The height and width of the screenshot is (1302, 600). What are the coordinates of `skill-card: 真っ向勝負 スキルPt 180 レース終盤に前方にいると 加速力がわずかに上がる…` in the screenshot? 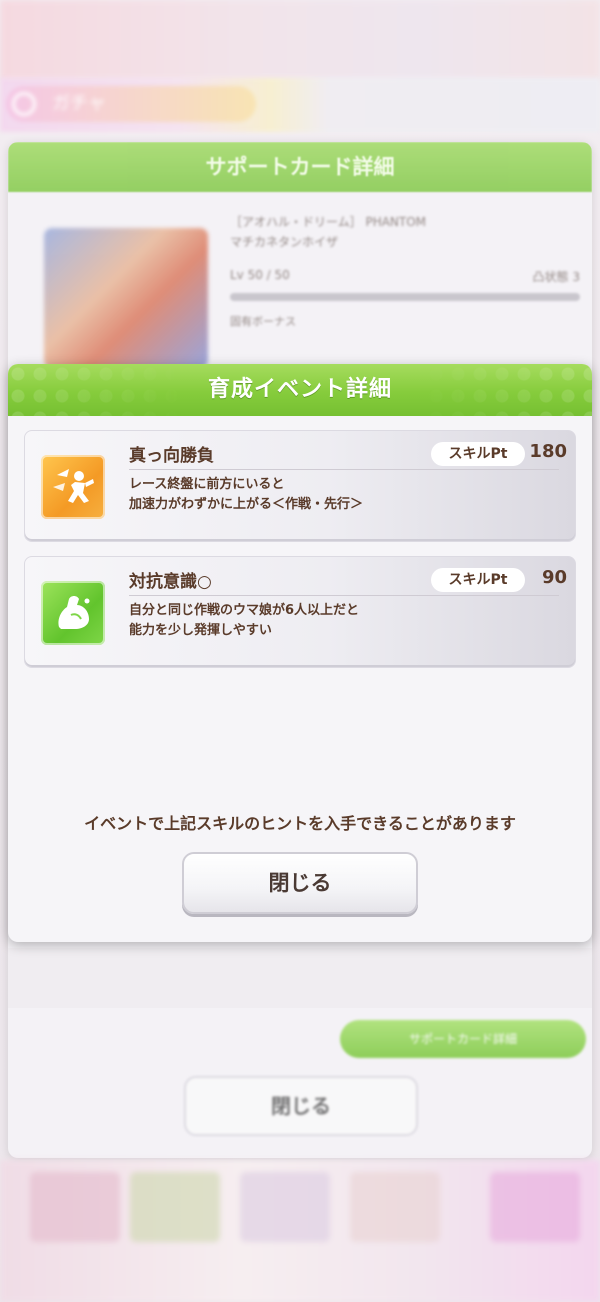 It's located at (300, 486).